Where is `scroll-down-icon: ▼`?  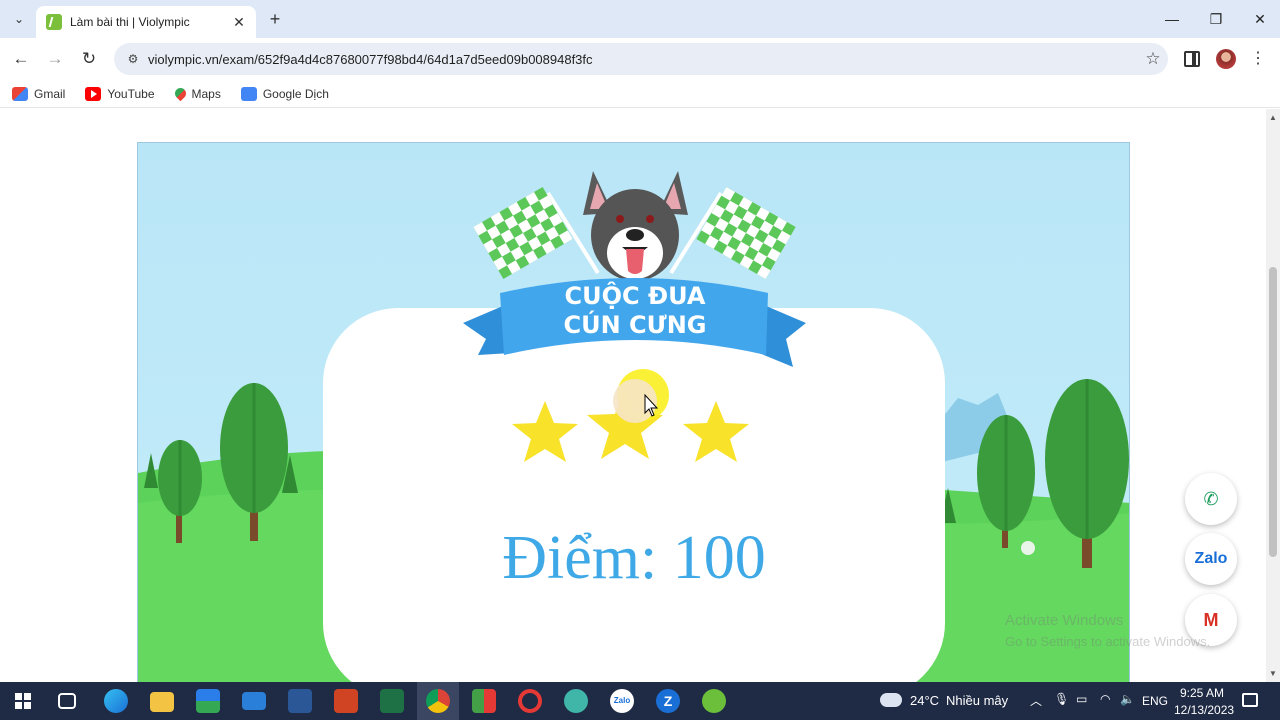
scroll-down-icon: ▼ is located at coordinates (1273, 673).